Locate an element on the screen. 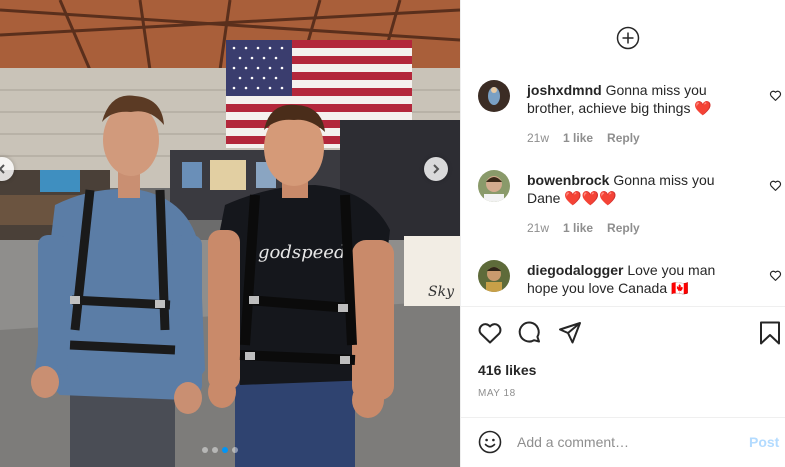 Image resolution: width=785 pixels, height=467 pixels. comment-icon is located at coordinates (530, 333).